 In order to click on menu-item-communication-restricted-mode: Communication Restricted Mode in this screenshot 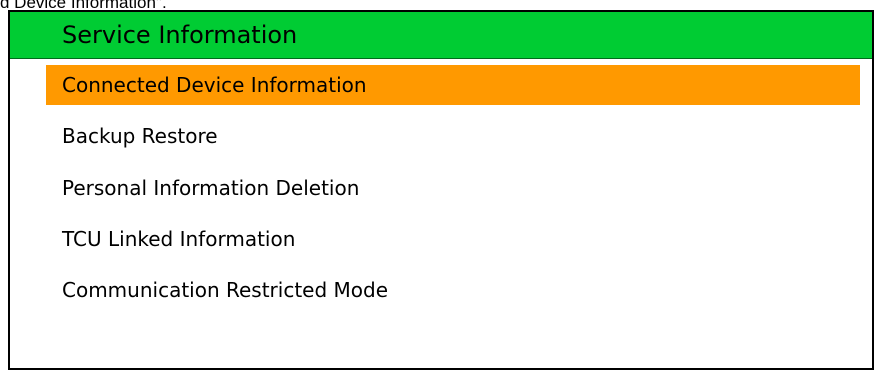, I will do `click(453, 290)`.